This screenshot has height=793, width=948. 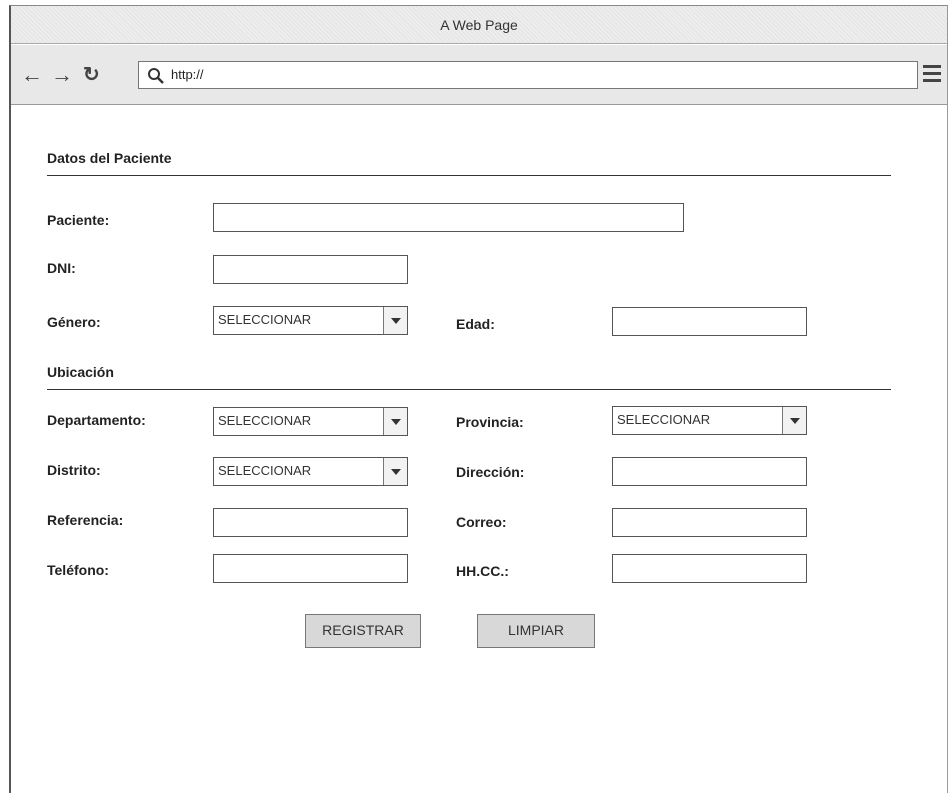 What do you see at coordinates (96, 420) in the screenshot?
I see `label-departamento: Departamento:` at bounding box center [96, 420].